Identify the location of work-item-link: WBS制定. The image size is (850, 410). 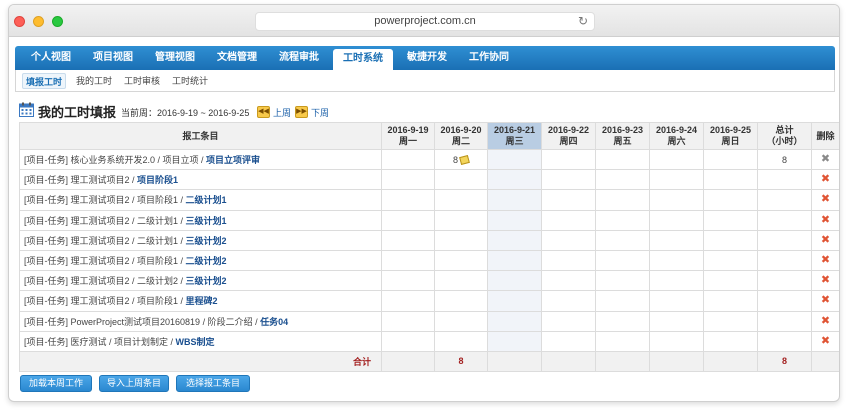
(195, 342).